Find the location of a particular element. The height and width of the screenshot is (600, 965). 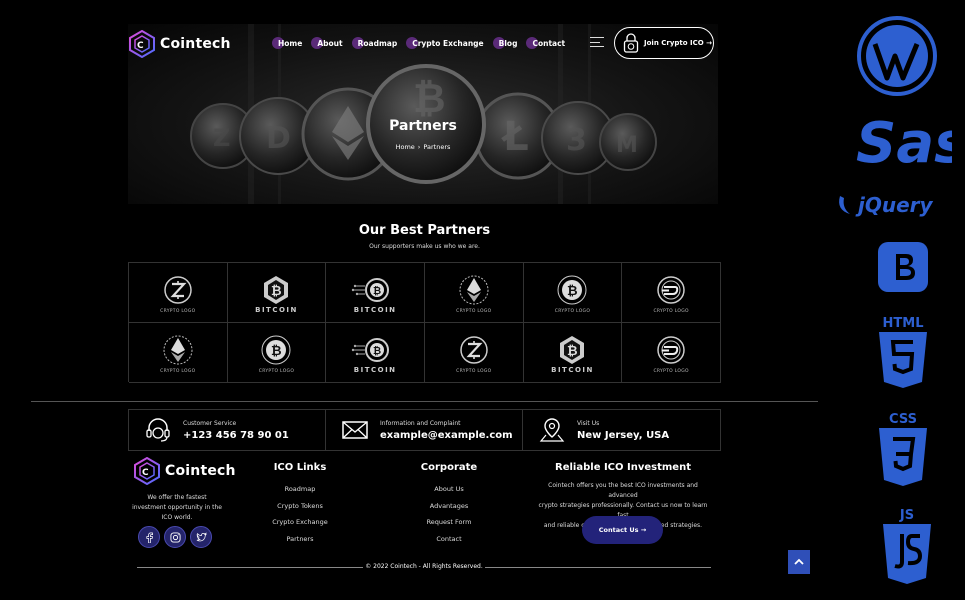

customer-service-phone: +123 456 78 90 01 is located at coordinates (236, 435).